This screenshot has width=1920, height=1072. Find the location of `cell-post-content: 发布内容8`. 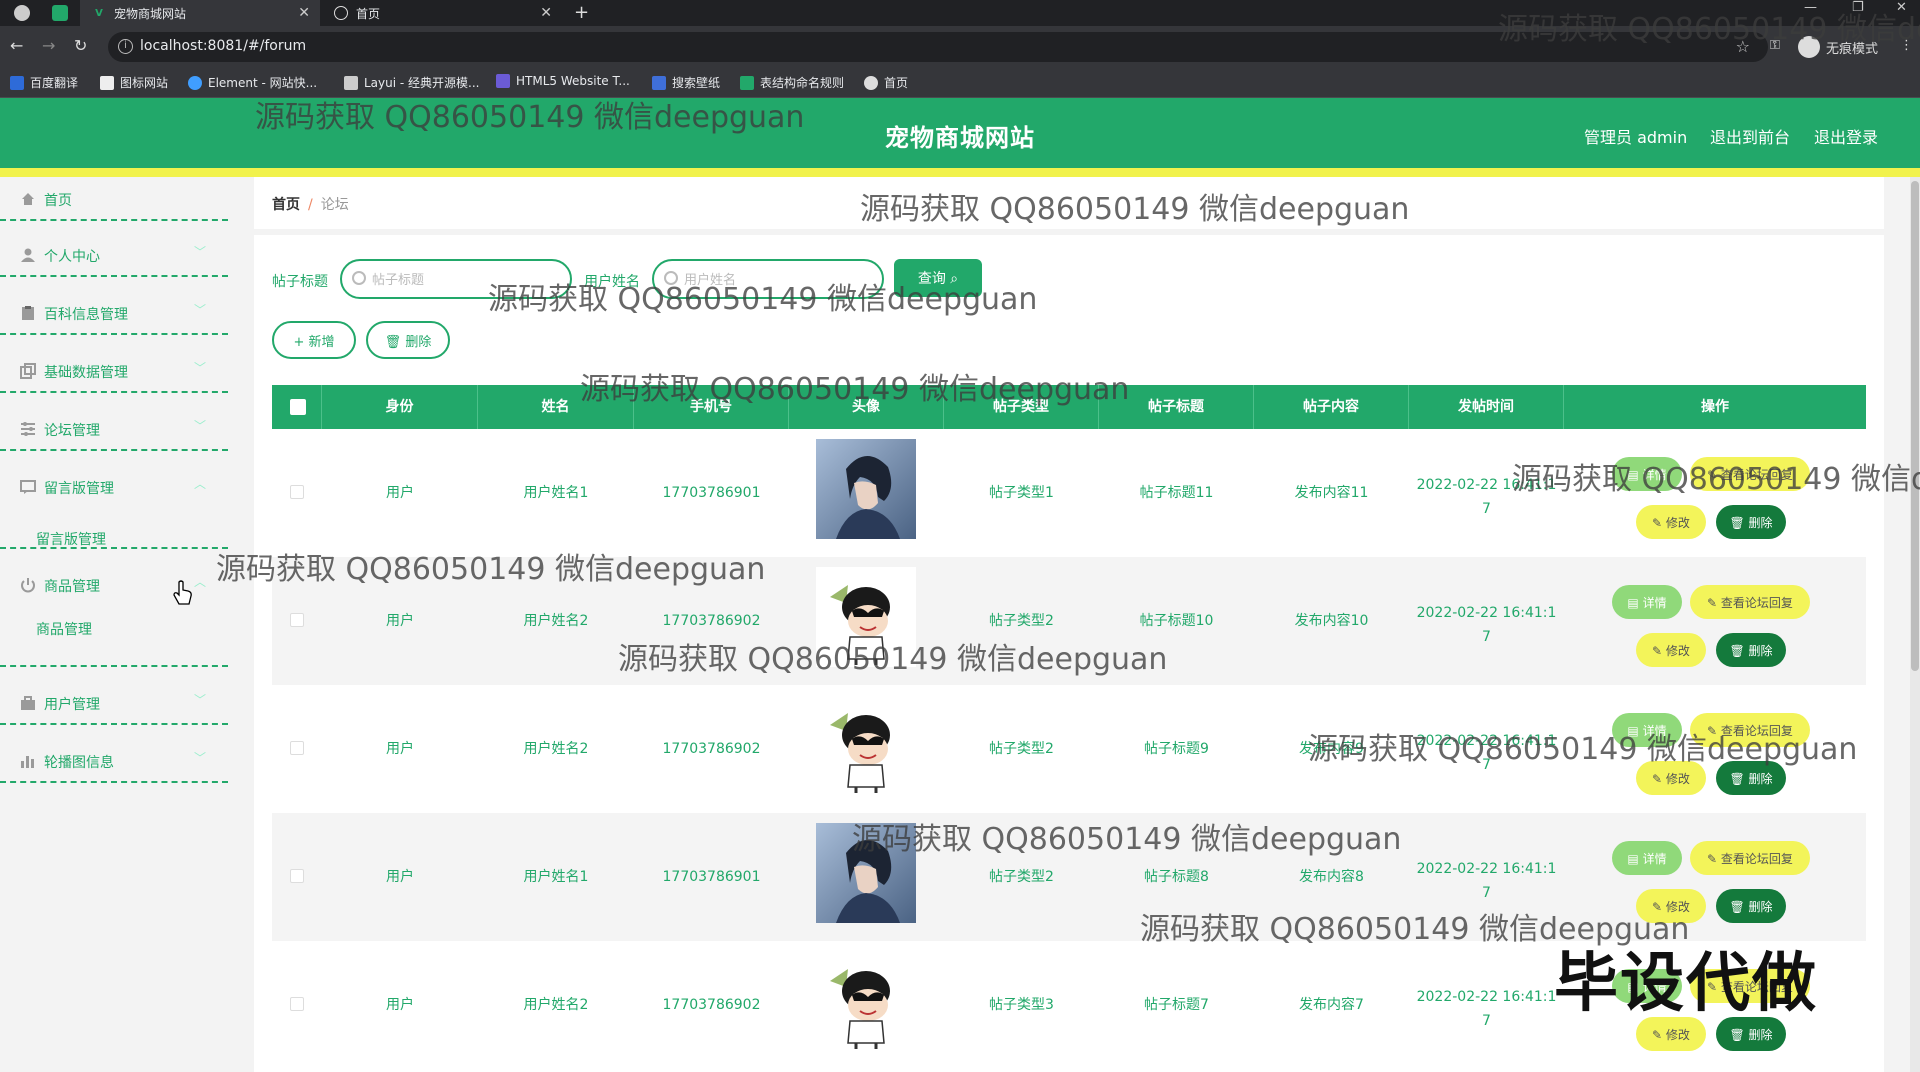

cell-post-content: 发布内容8 is located at coordinates (1331, 877).